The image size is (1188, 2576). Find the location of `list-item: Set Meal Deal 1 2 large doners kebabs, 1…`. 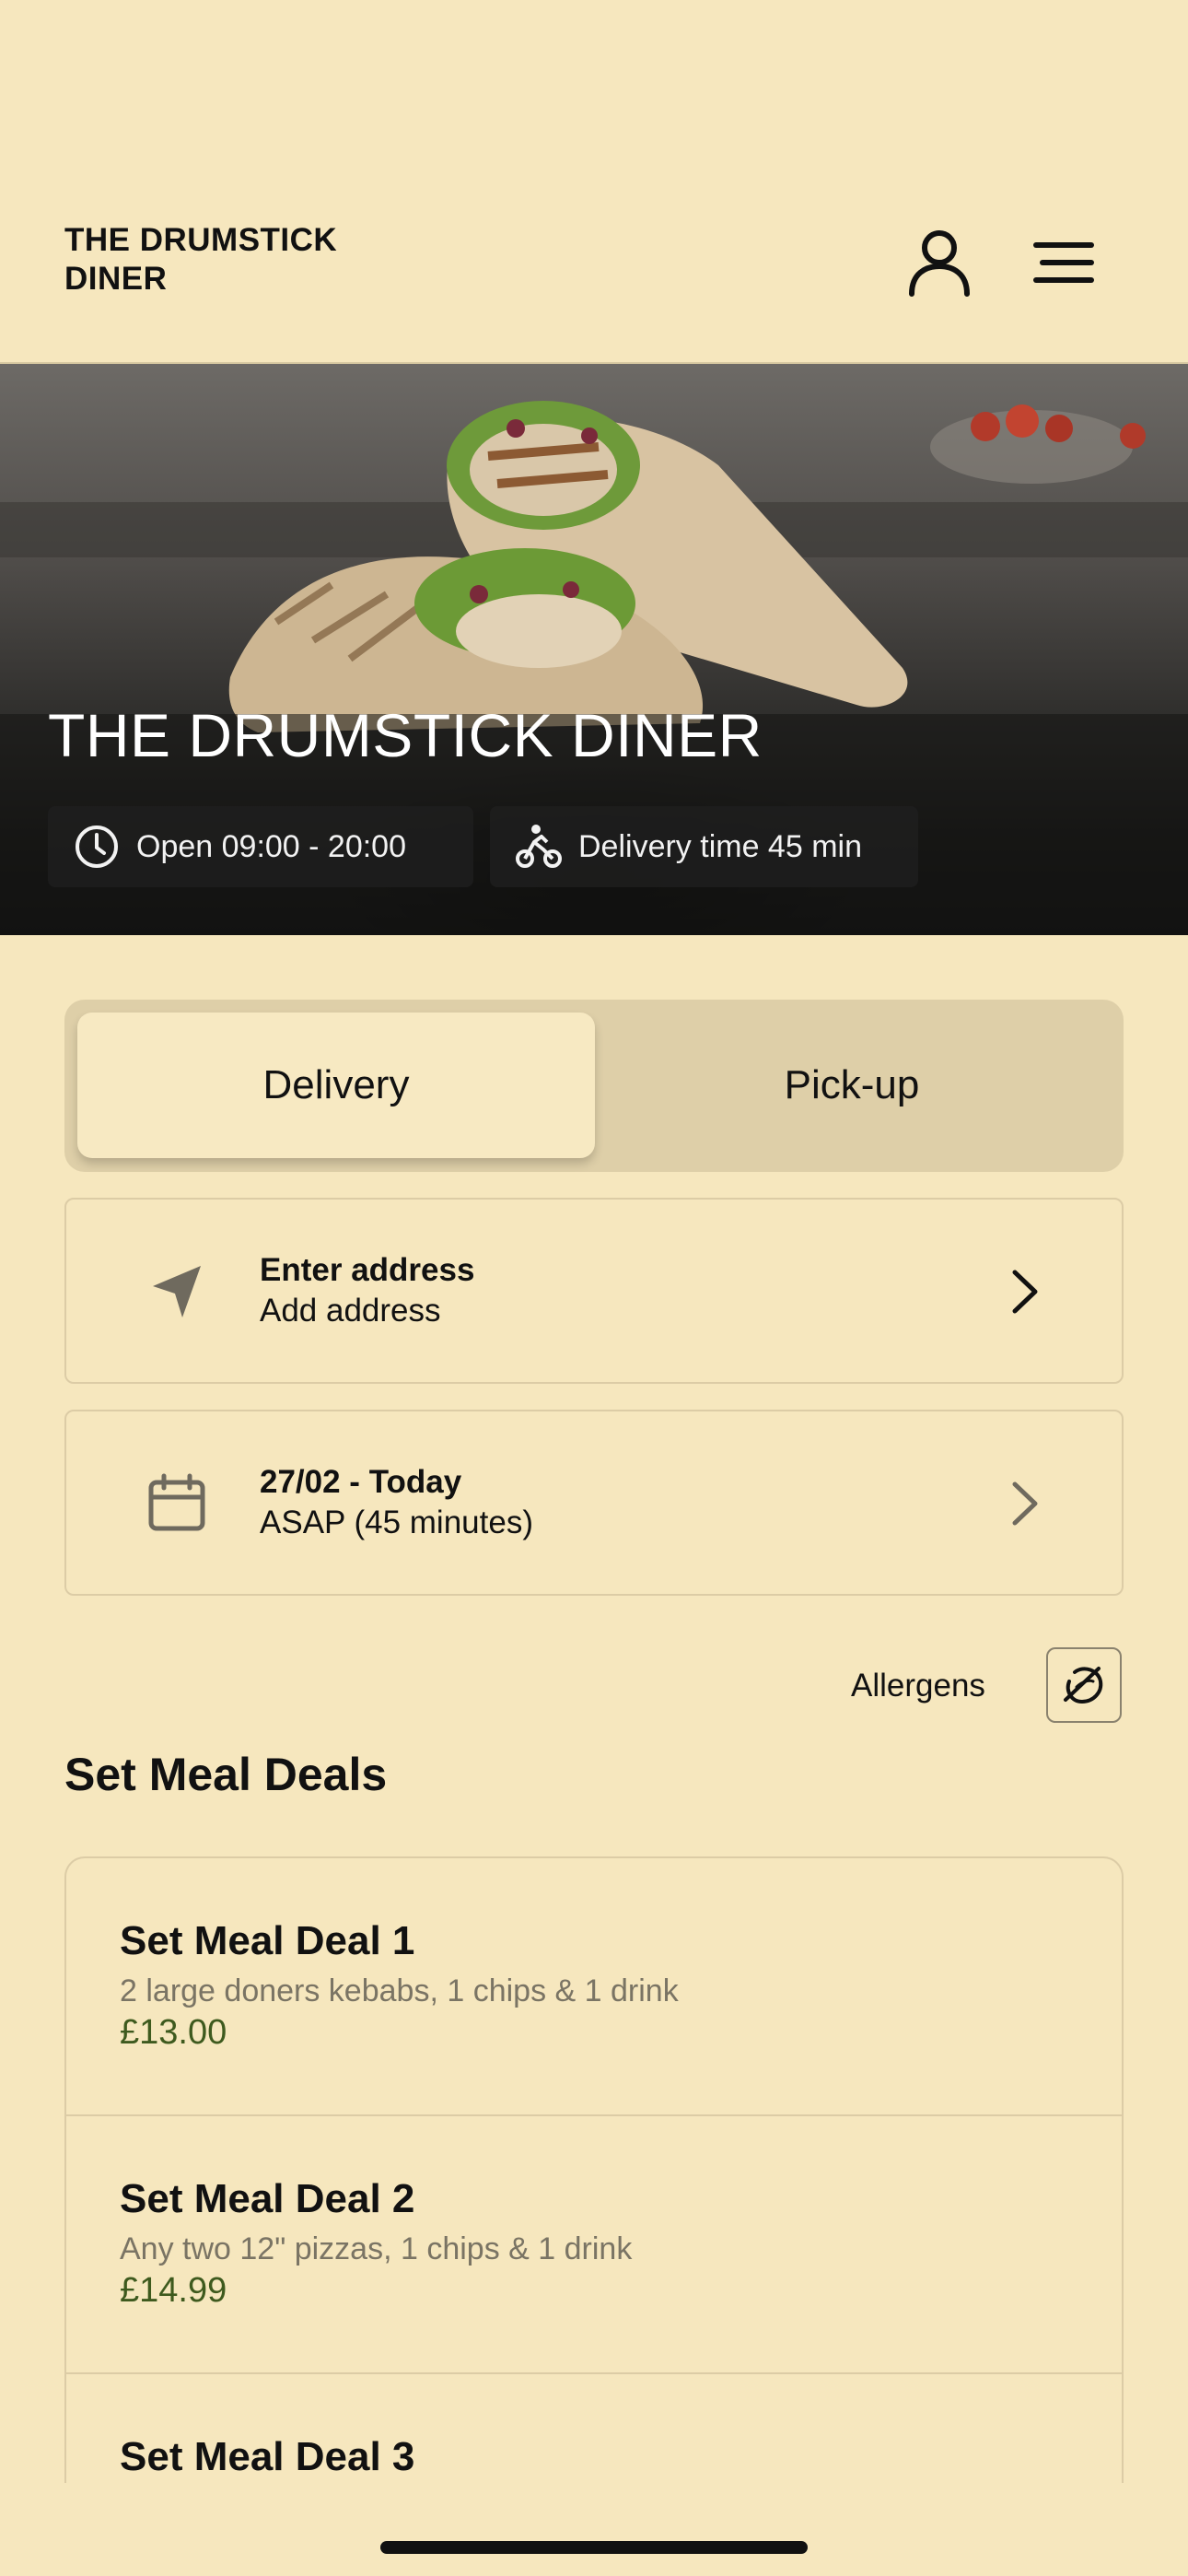

list-item: Set Meal Deal 1 2 large doners kebabs, 1… is located at coordinates (594, 1987).